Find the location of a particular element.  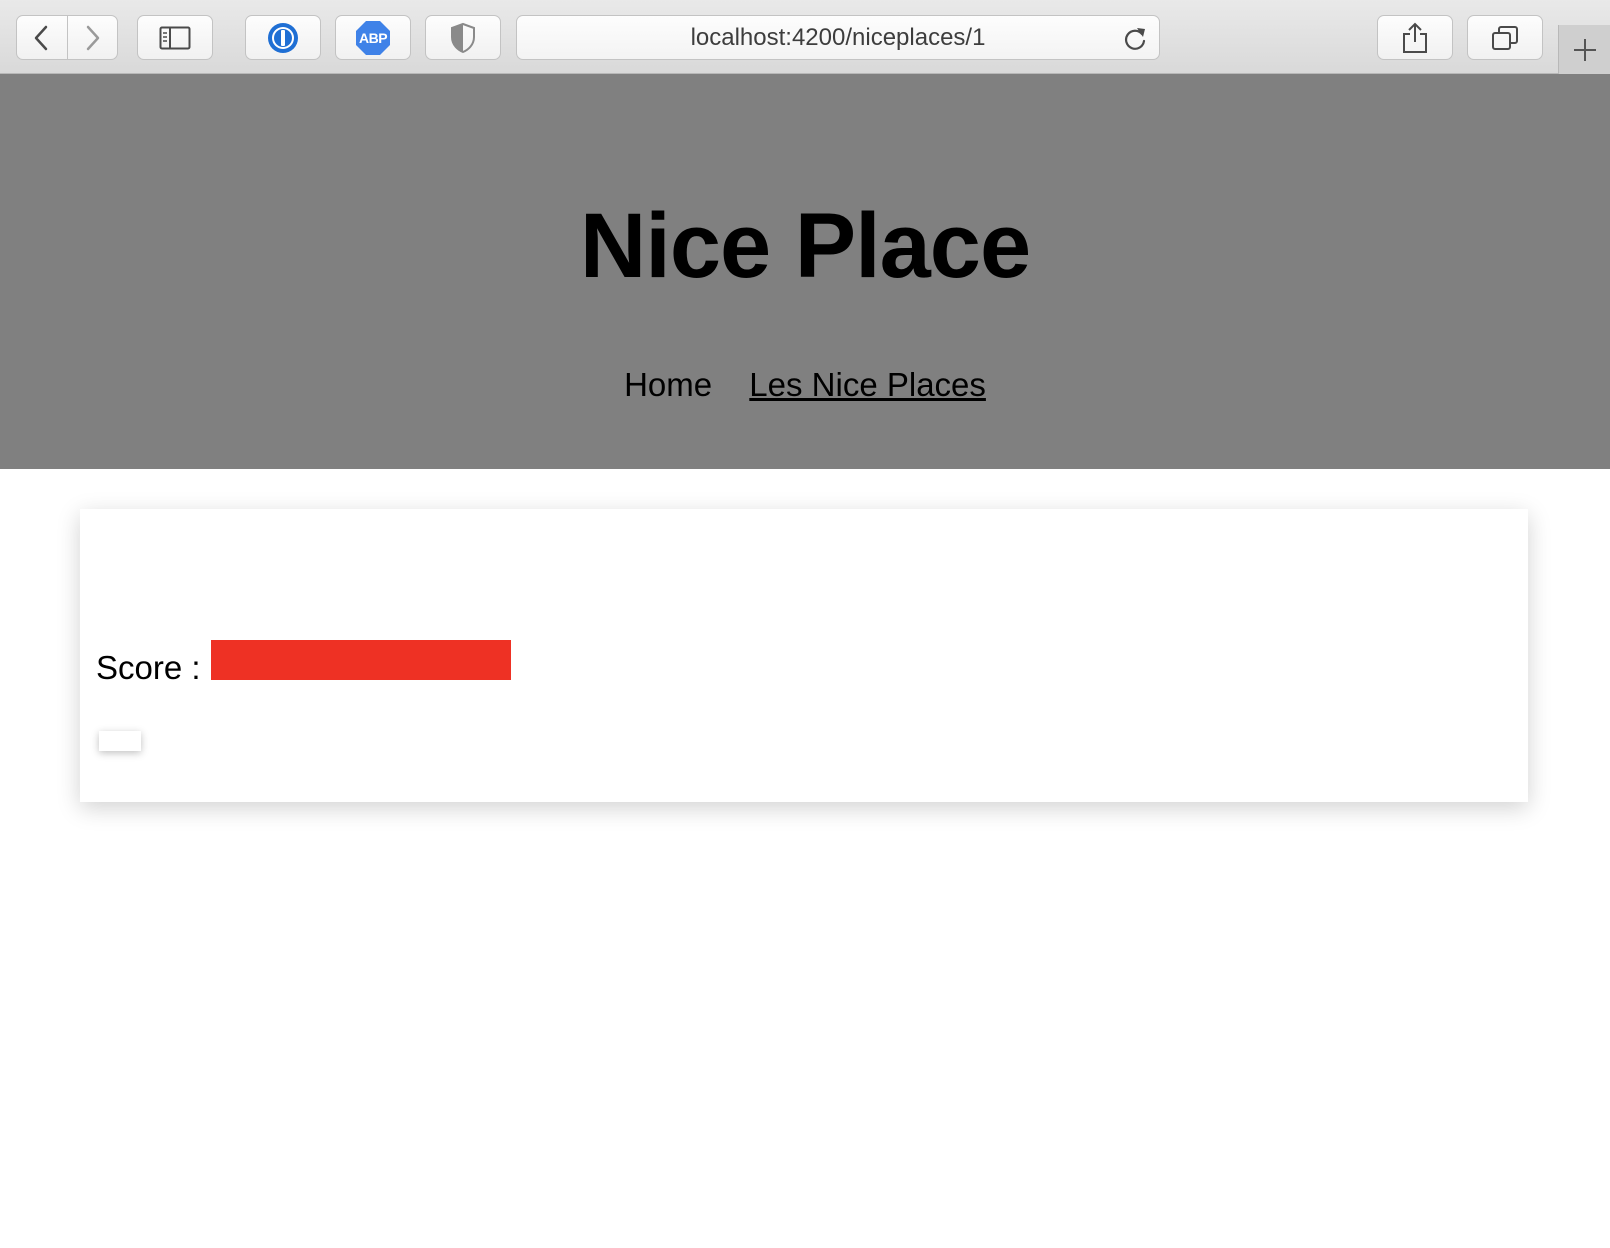

sidebar-icon is located at coordinates (175, 37).